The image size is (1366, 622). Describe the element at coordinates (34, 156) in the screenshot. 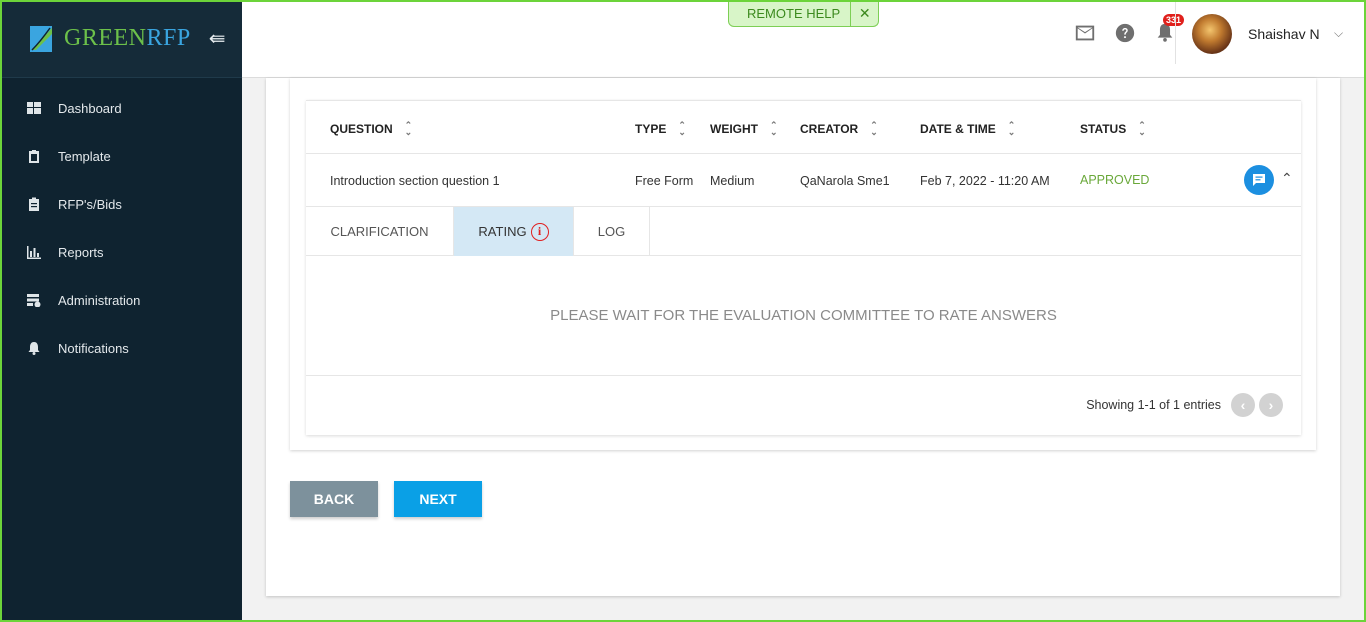

I see `template-icon` at that location.